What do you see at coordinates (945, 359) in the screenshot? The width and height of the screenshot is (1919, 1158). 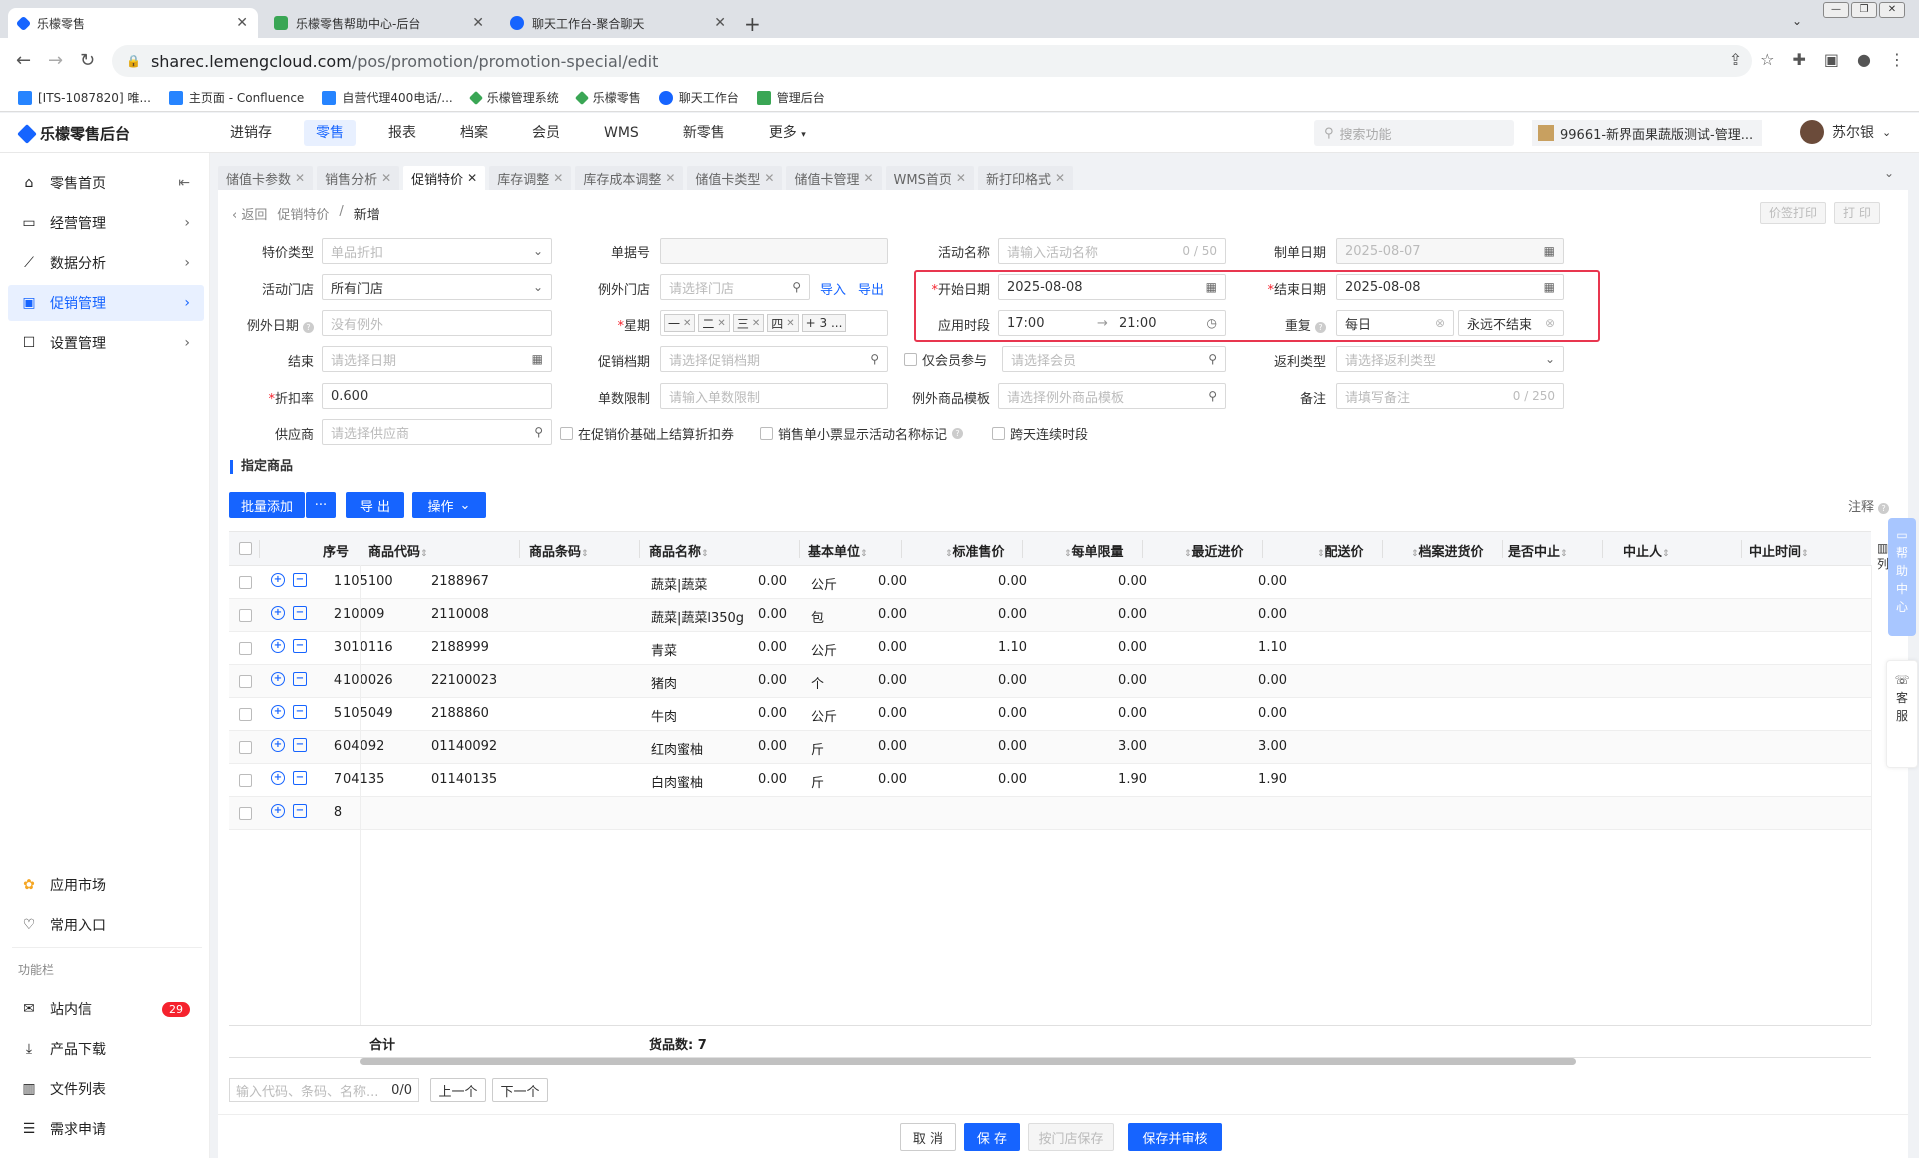 I see `member-only-checkbox: 仅会员参与` at bounding box center [945, 359].